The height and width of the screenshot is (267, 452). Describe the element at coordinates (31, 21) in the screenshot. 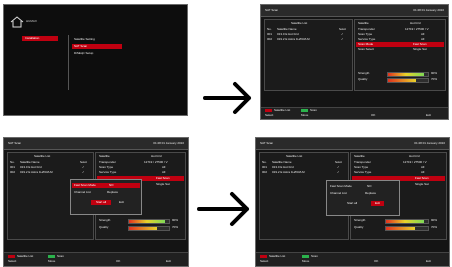

I see `brand-logo: HUMAX` at that location.